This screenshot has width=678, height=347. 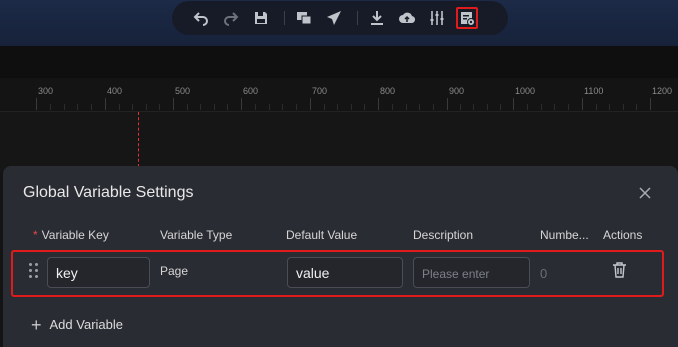 What do you see at coordinates (261, 18) in the screenshot?
I see `save-icon` at bounding box center [261, 18].